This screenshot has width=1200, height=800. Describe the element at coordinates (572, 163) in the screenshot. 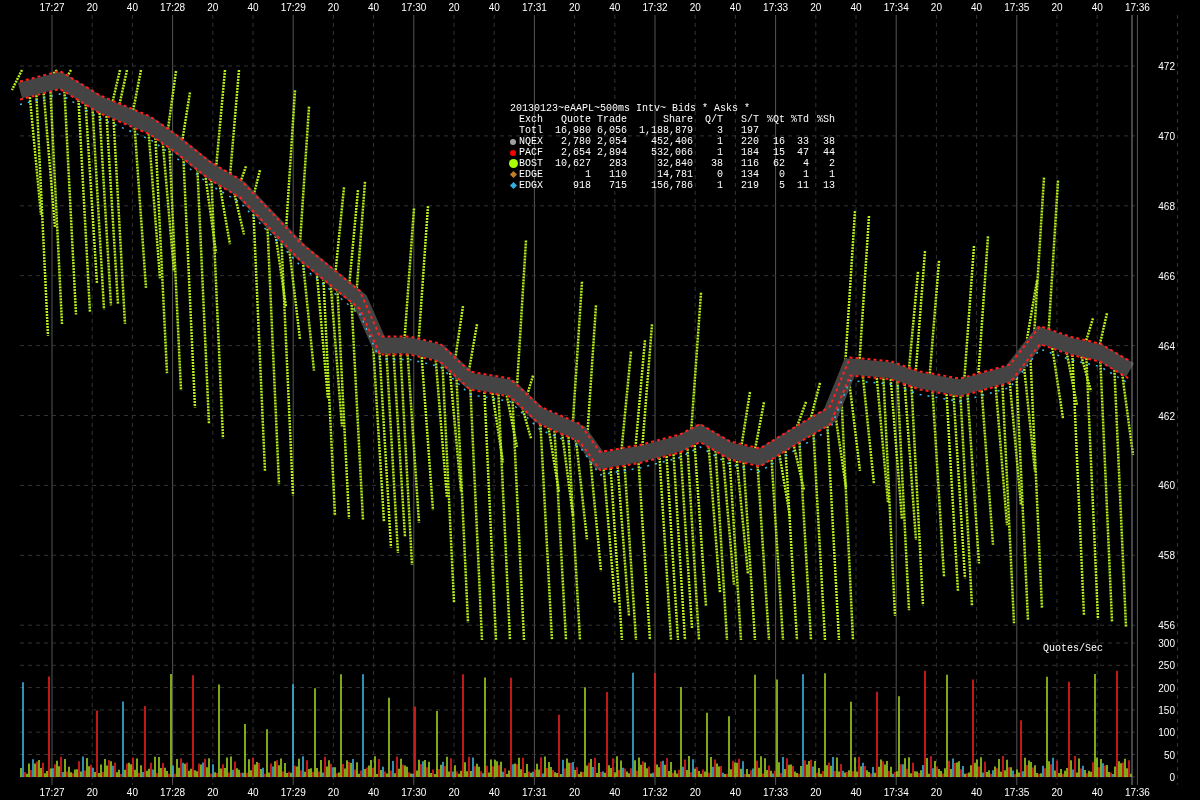

I see `legend-cell-text: 10,627` at that location.